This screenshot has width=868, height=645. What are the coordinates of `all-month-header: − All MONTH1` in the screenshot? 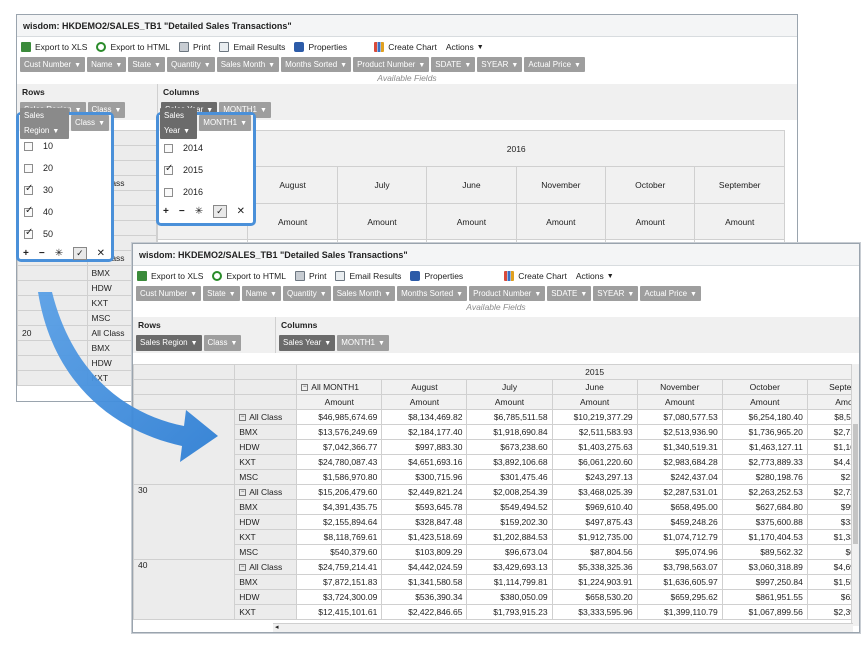 It's located at (339, 387).